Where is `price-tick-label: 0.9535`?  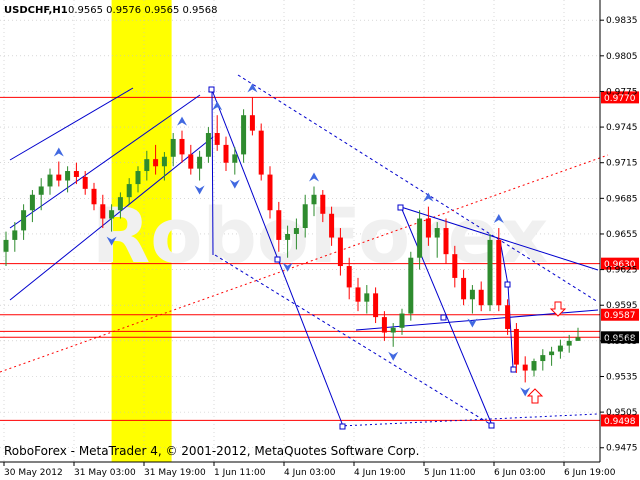
price-tick-label: 0.9535 is located at coordinates (622, 377).